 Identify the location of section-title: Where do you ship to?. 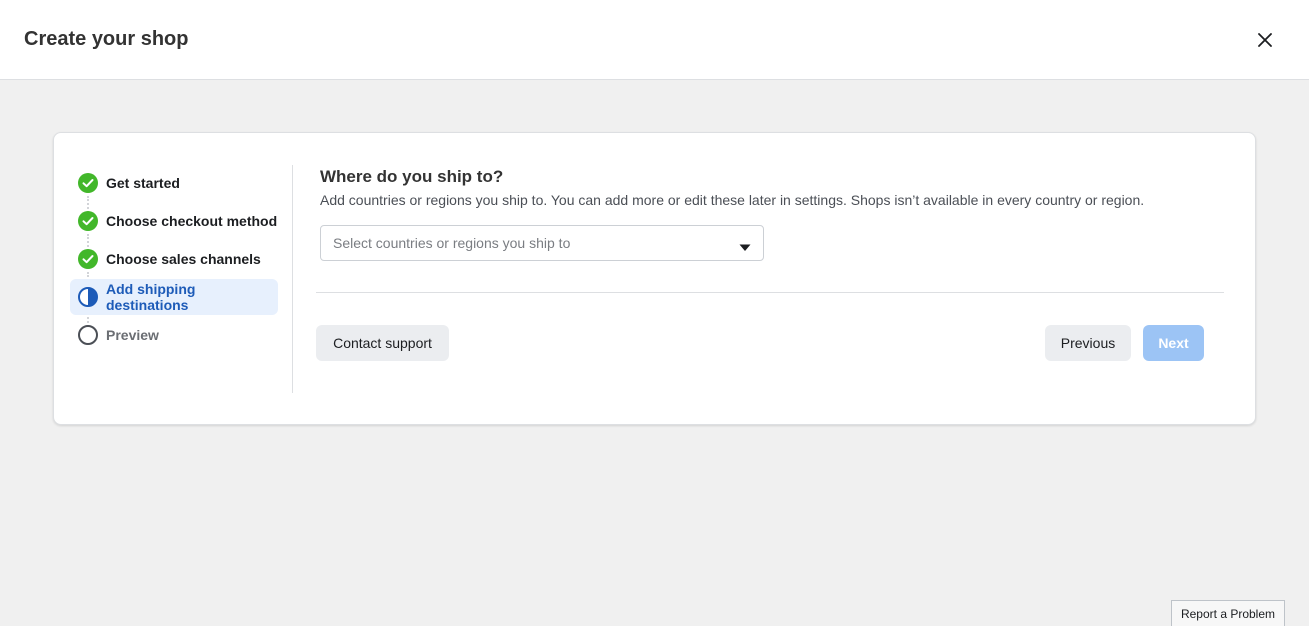
(412, 176).